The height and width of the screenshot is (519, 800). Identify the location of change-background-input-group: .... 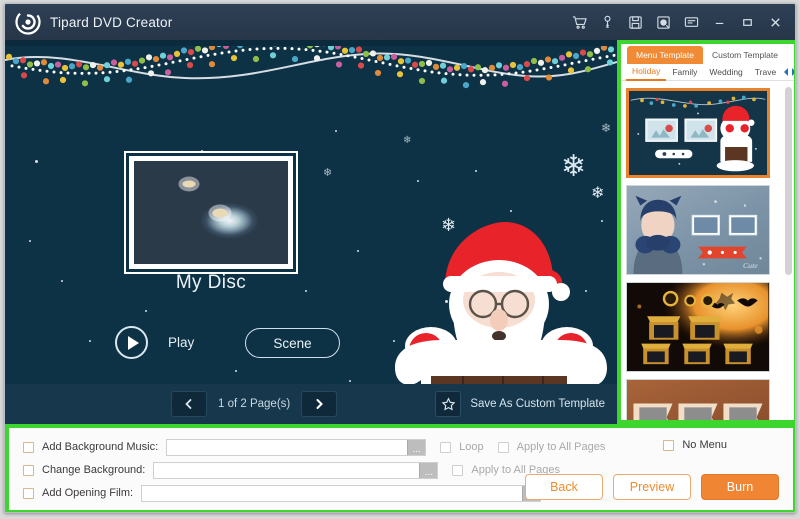
(296, 470).